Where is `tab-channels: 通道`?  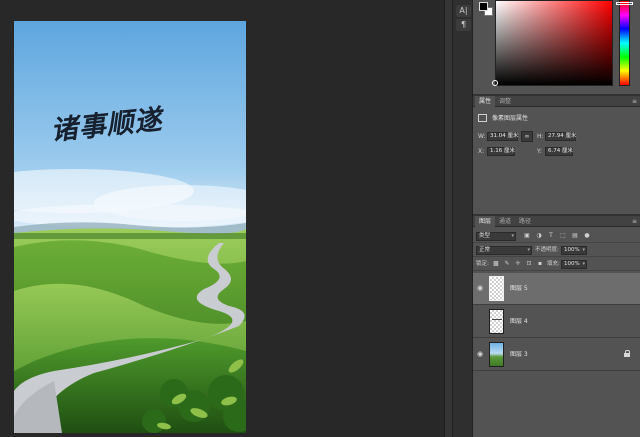
tab-channels: 通道 is located at coordinates (505, 221).